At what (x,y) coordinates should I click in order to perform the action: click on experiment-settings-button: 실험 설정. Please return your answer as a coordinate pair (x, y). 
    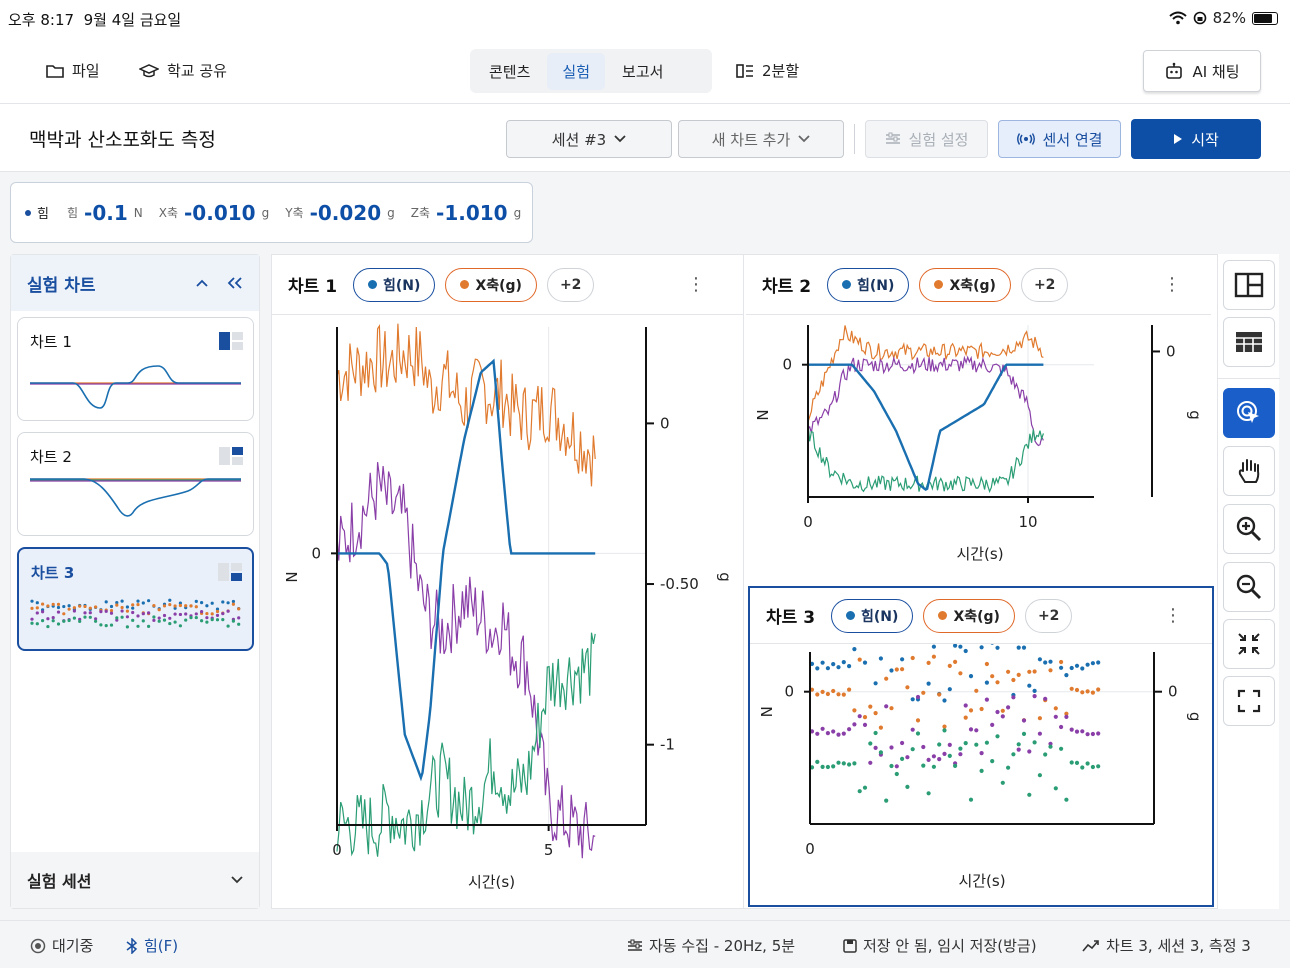
    Looking at the image, I should click on (926, 139).